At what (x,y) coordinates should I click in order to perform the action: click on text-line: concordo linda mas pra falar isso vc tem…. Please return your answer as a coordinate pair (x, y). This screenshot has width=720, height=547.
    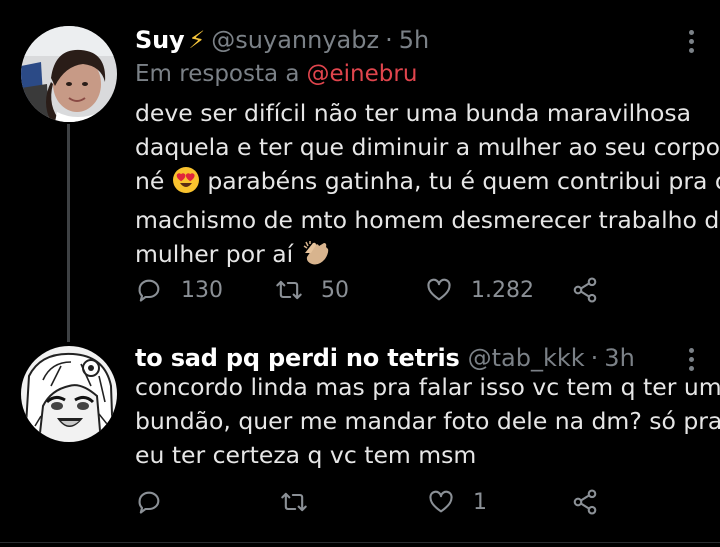
    Looking at the image, I should click on (427, 387).